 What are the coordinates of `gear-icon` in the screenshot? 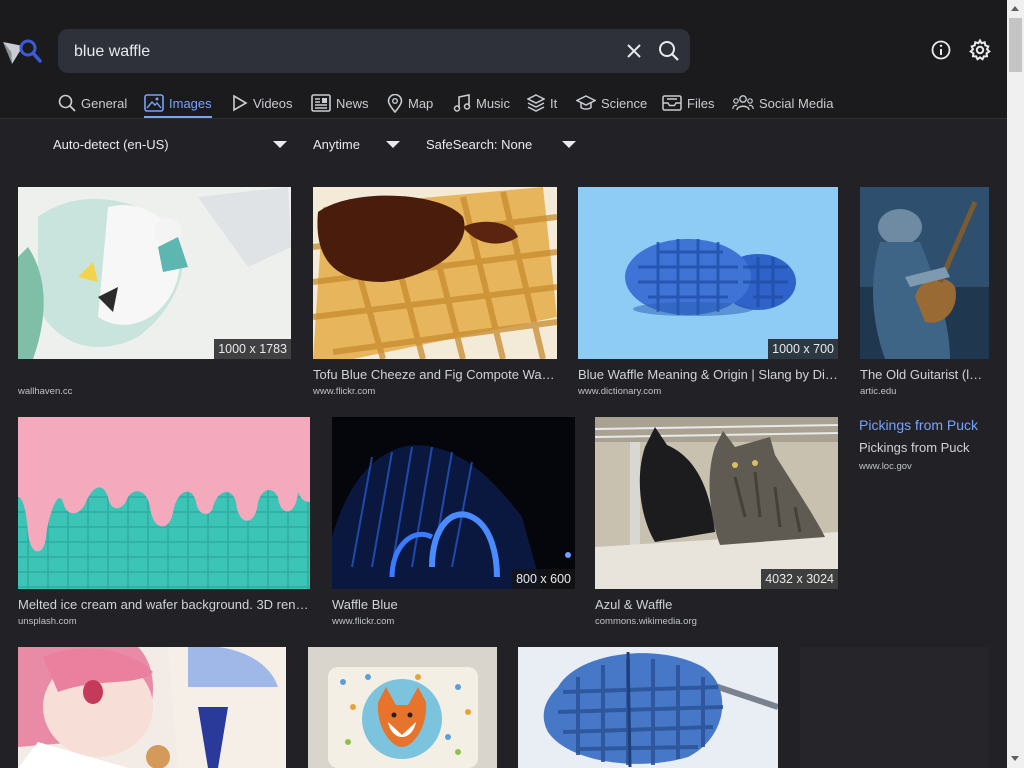 It's located at (980, 52).